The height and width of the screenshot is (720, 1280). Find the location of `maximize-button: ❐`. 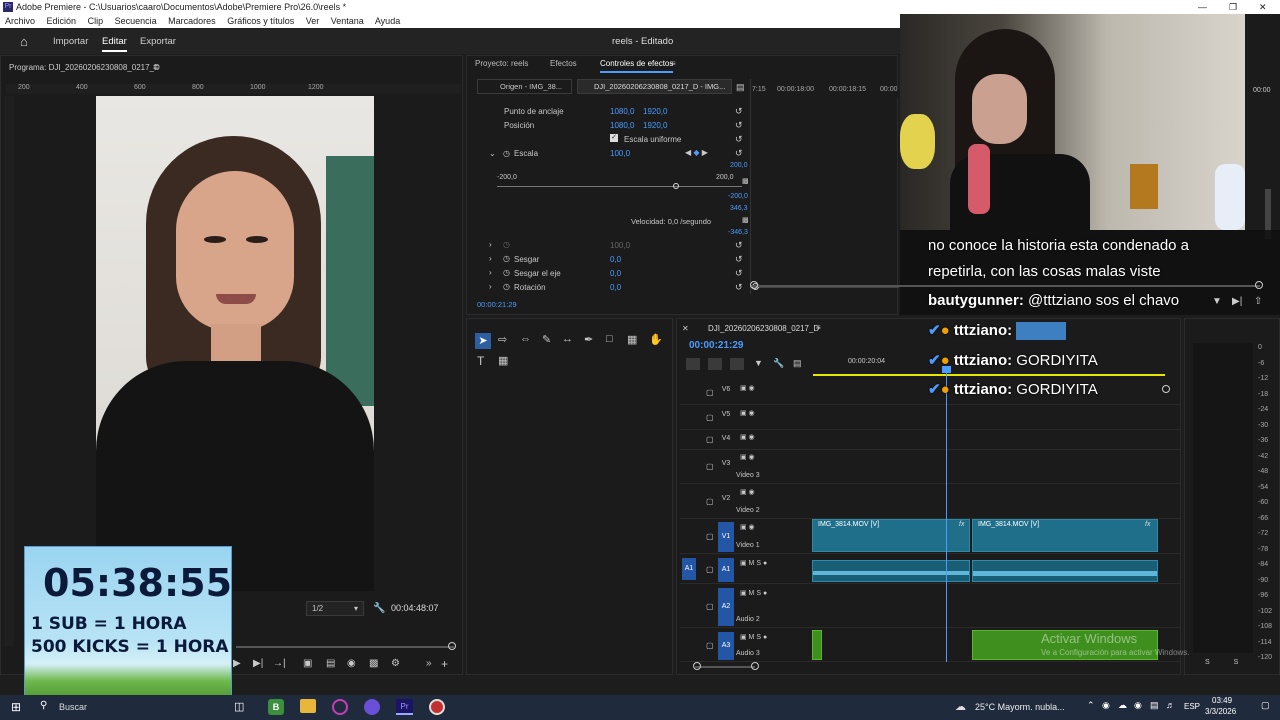

maximize-button: ❐ is located at coordinates (1233, 7).